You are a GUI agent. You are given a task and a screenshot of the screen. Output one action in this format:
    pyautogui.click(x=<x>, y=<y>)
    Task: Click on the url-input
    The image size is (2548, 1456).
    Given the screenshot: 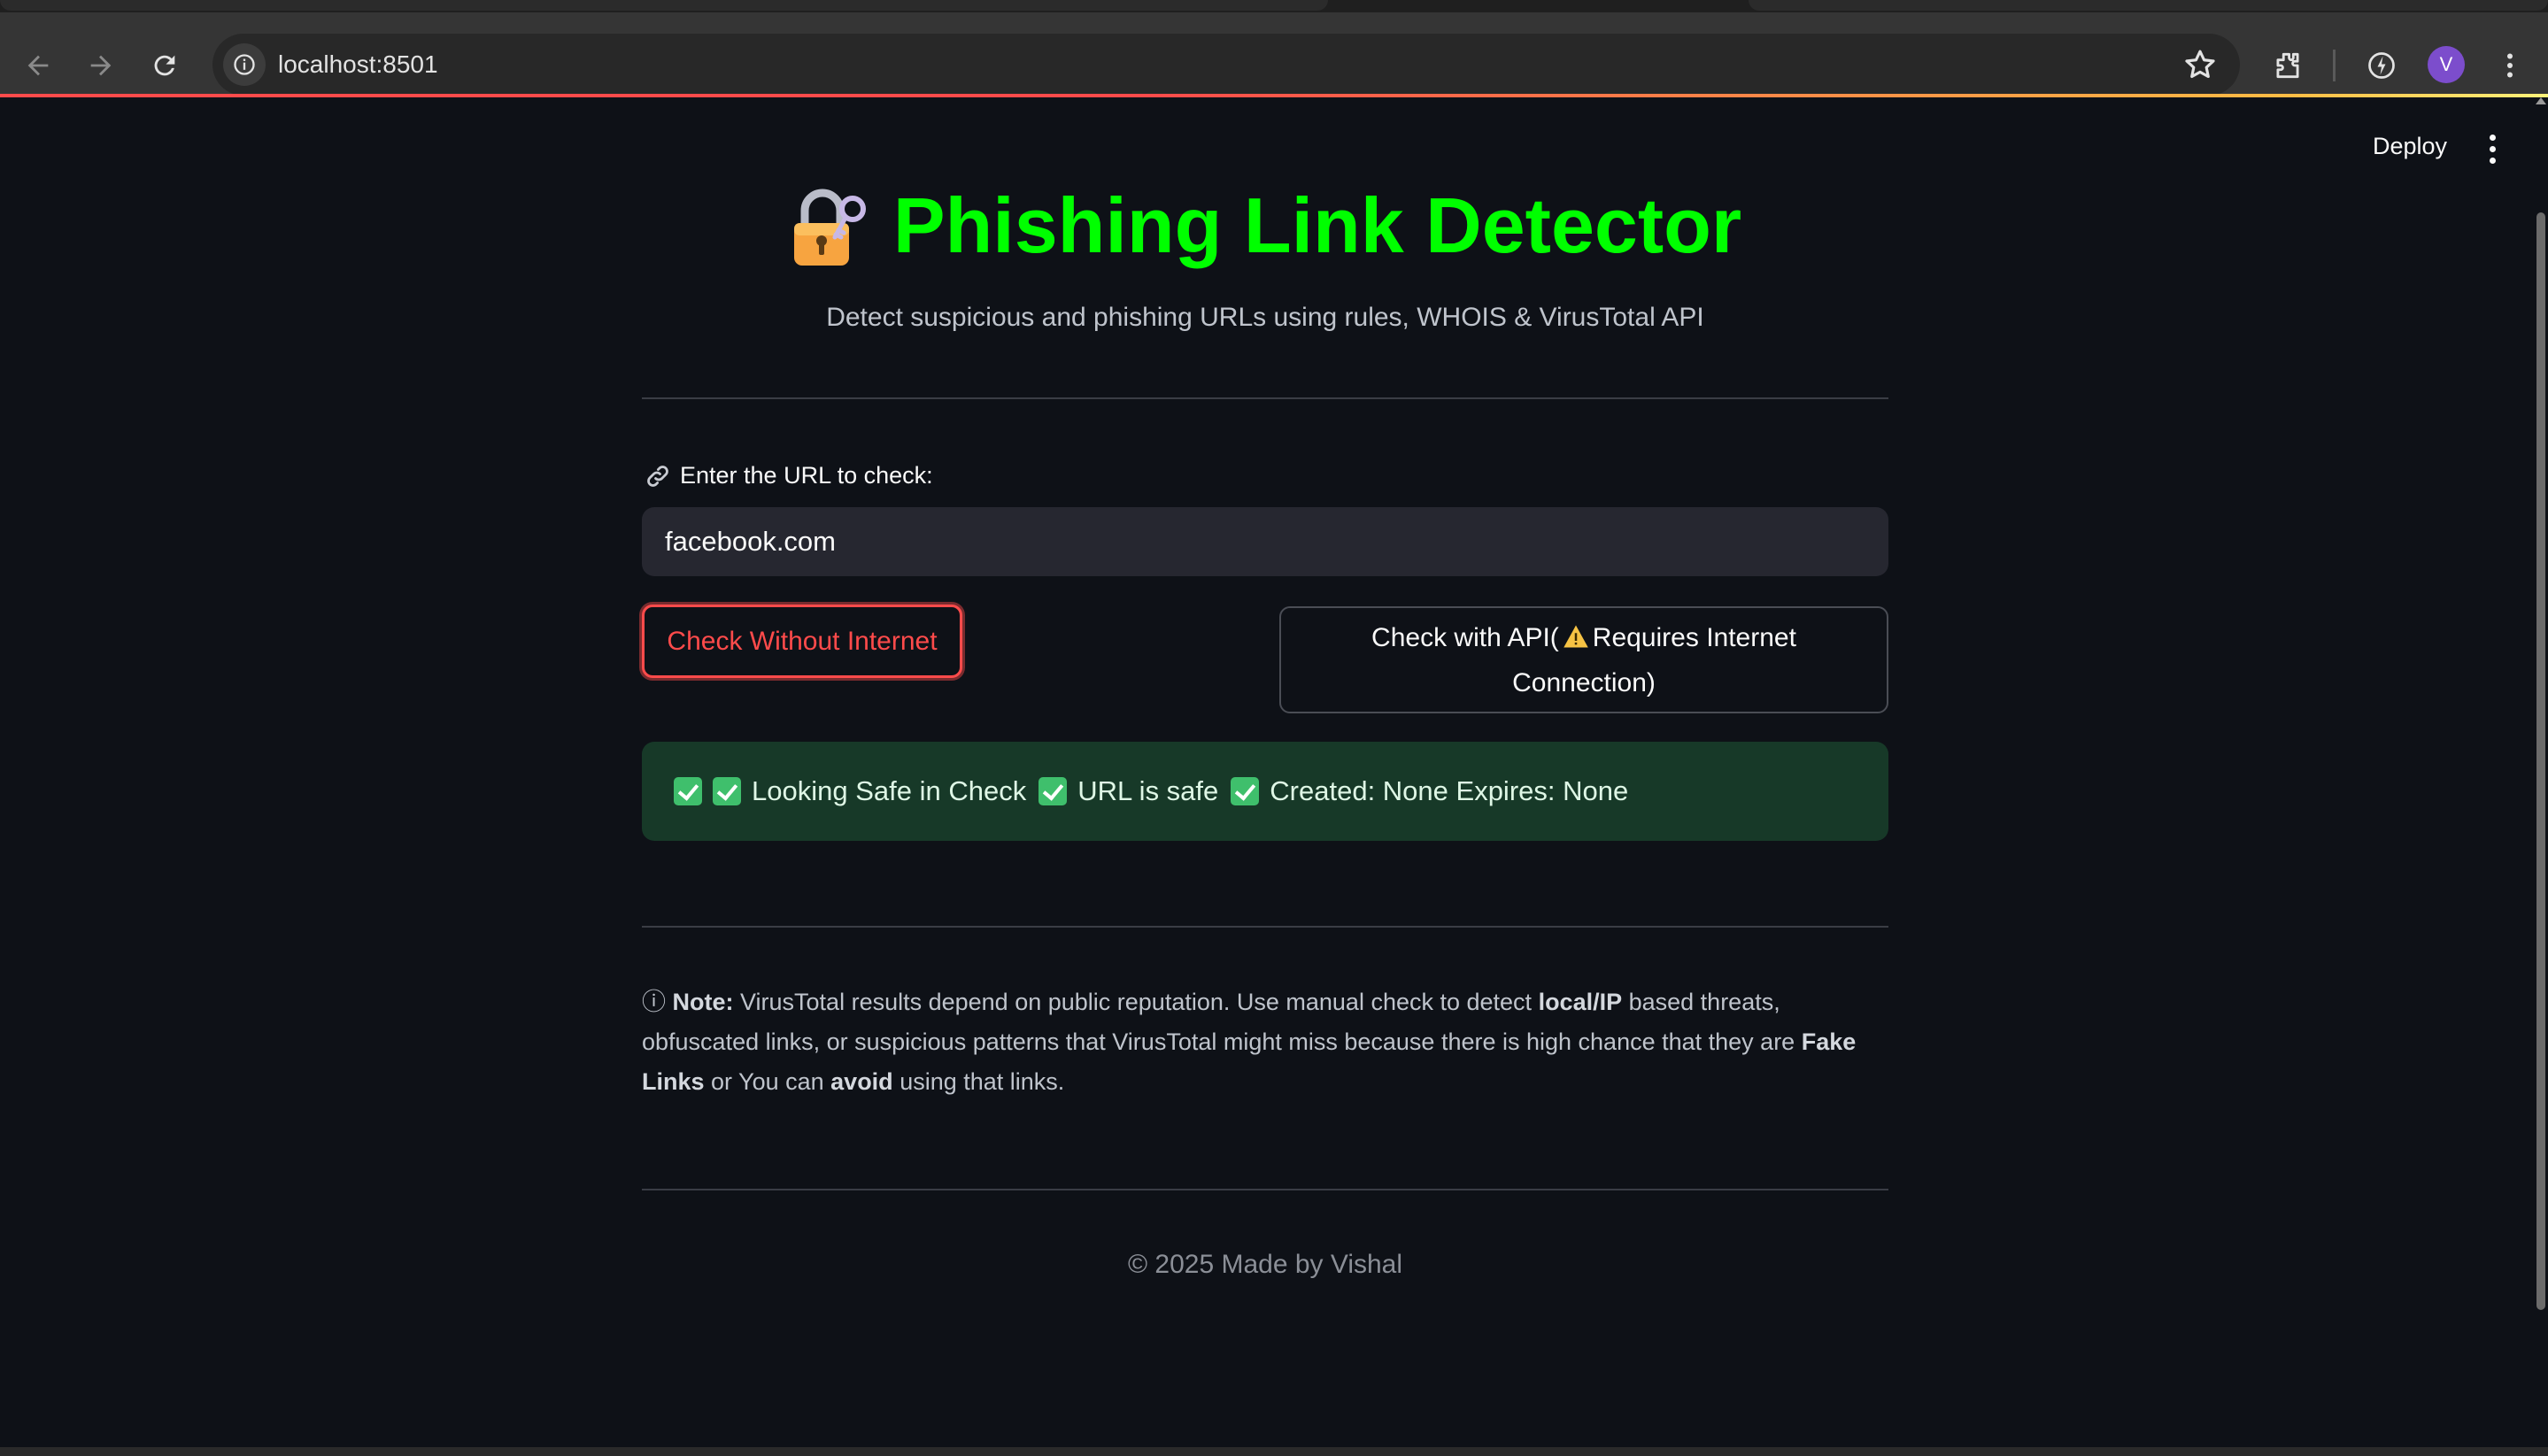 What is the action you would take?
    pyautogui.click(x=1265, y=541)
    